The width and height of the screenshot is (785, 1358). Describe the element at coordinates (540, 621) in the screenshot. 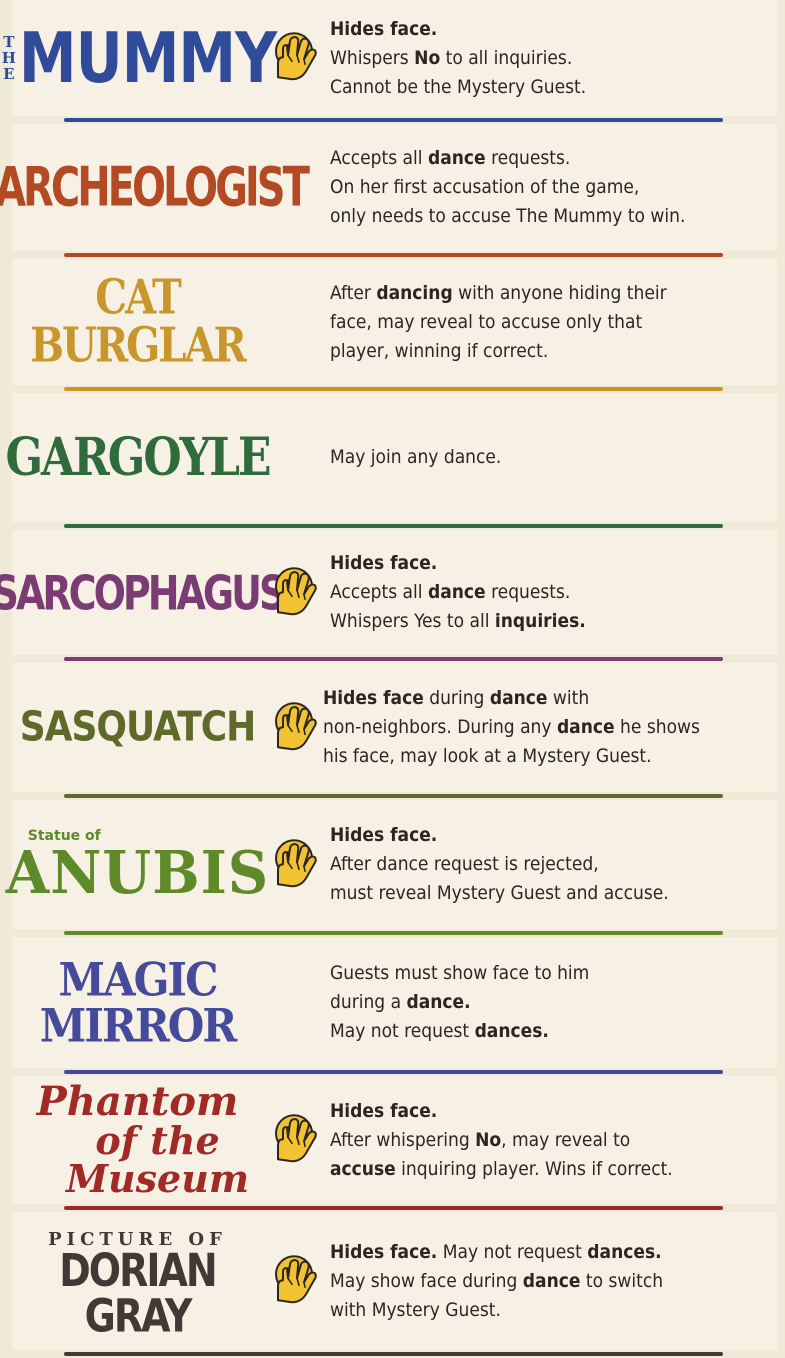

I see `ability-keyword: inquiries.` at that location.